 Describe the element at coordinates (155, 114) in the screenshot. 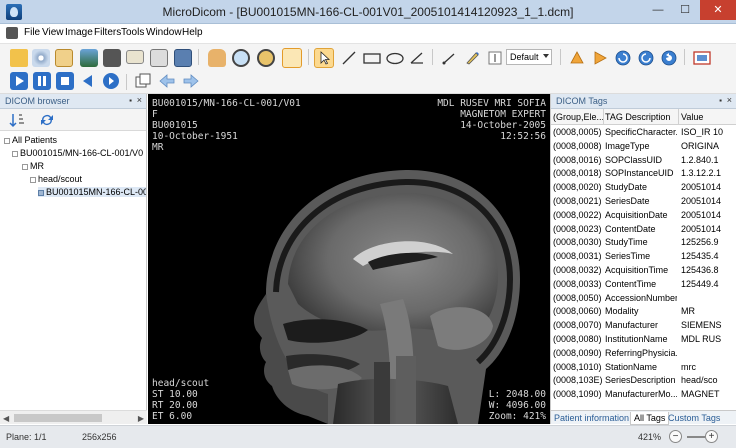

I see `patient-sex: F` at that location.